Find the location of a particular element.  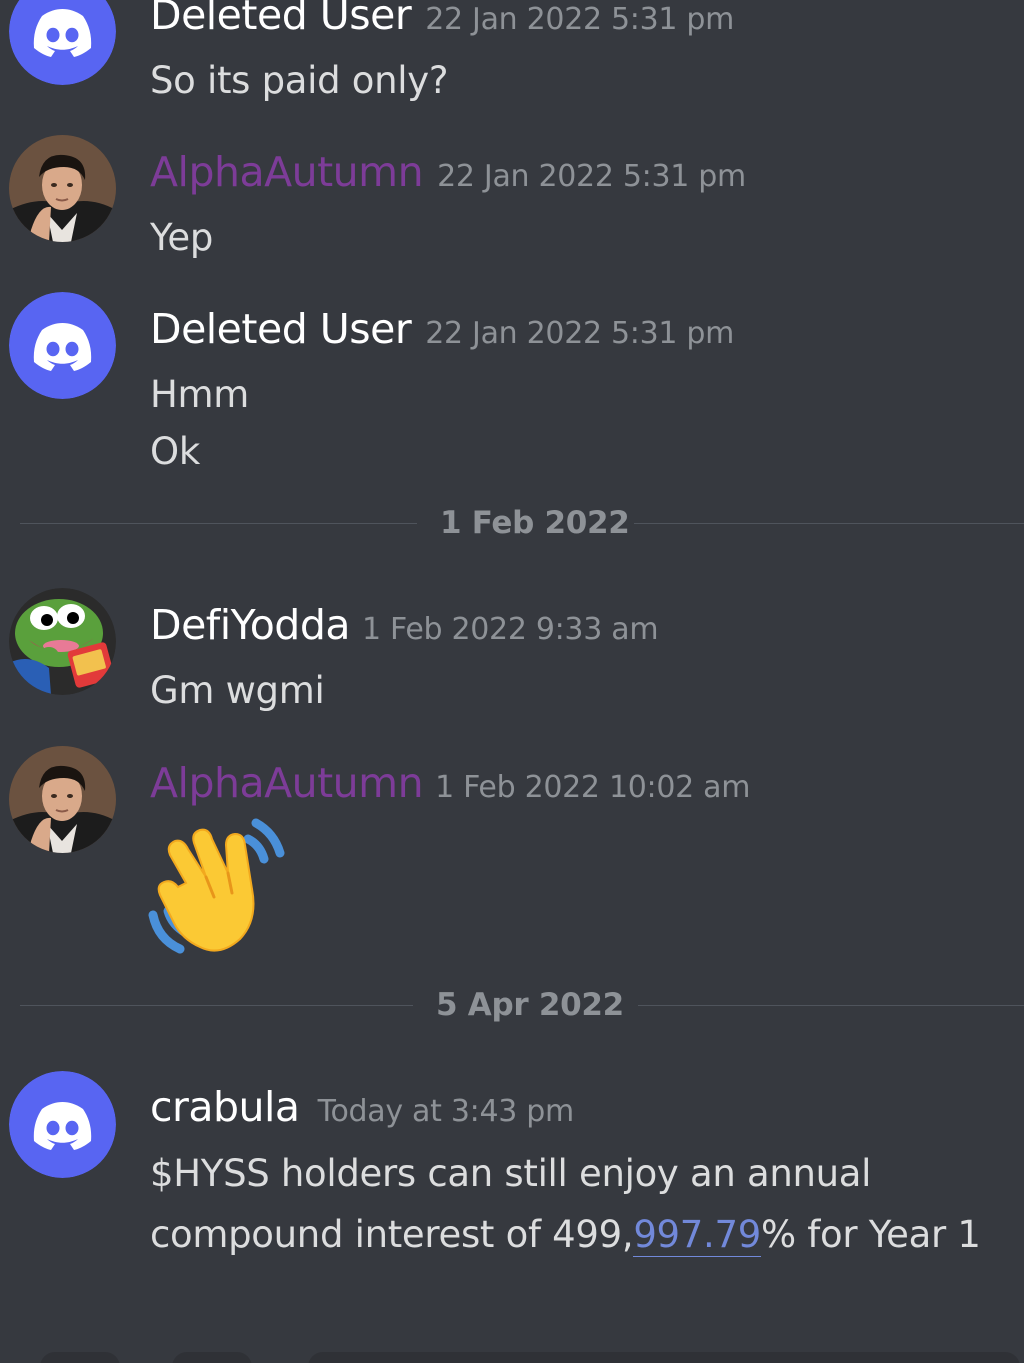

pepe-frog is located at coordinates (62, 641).